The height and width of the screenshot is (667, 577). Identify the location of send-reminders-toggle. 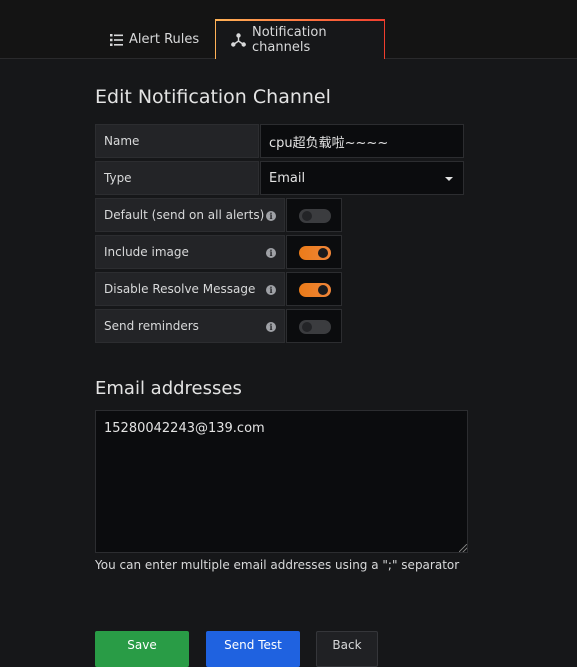
(315, 327).